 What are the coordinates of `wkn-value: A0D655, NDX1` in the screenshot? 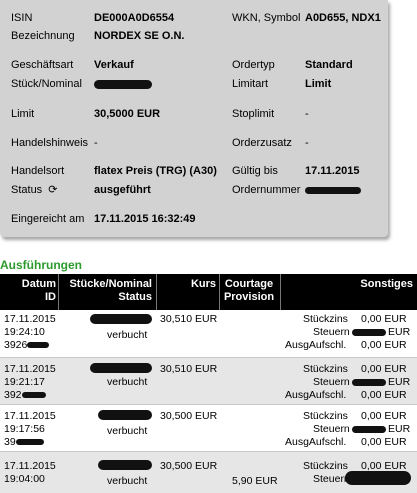 It's located at (343, 18).